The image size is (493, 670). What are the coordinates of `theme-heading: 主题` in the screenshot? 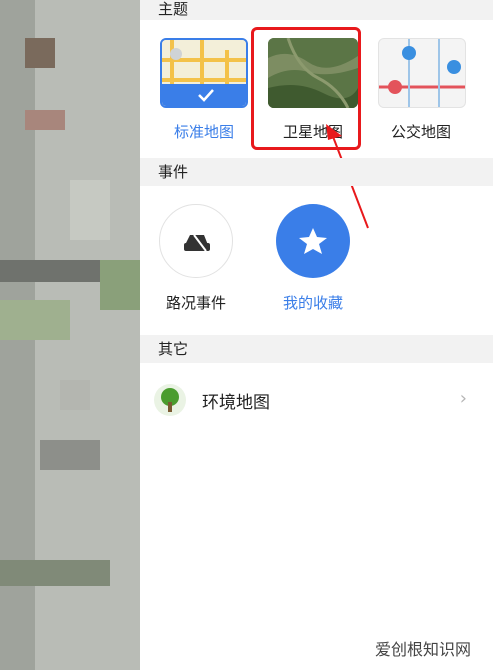 It's located at (173, 9).